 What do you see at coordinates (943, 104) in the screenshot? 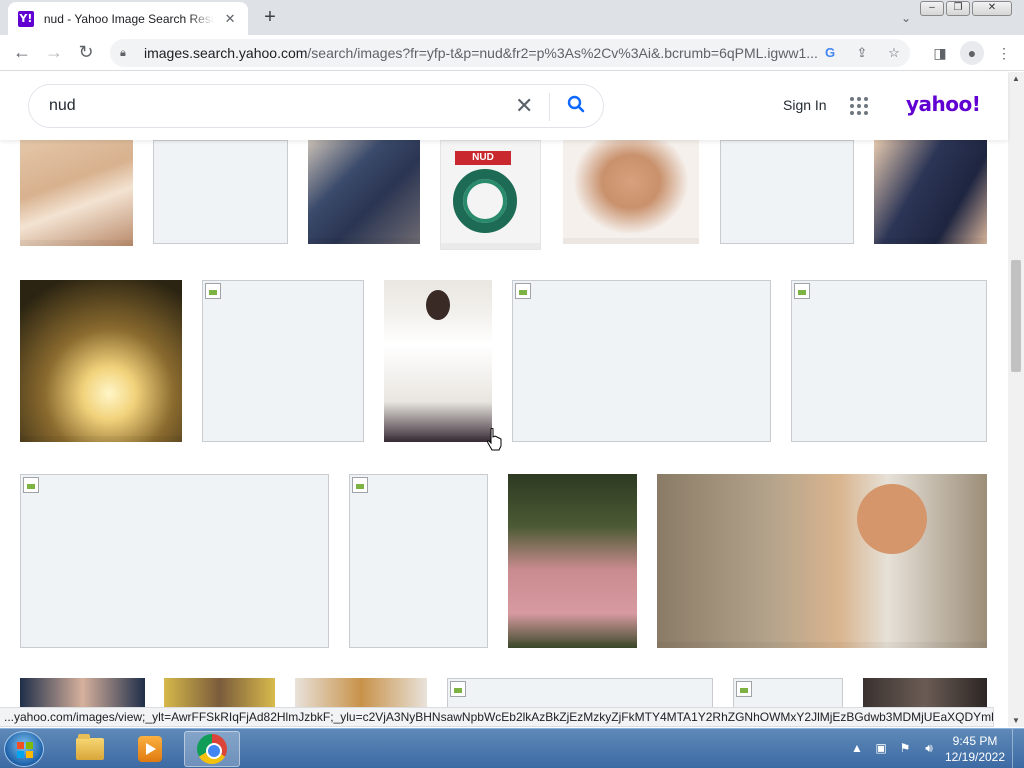
I see `yahoo-logo: yahoo!` at bounding box center [943, 104].